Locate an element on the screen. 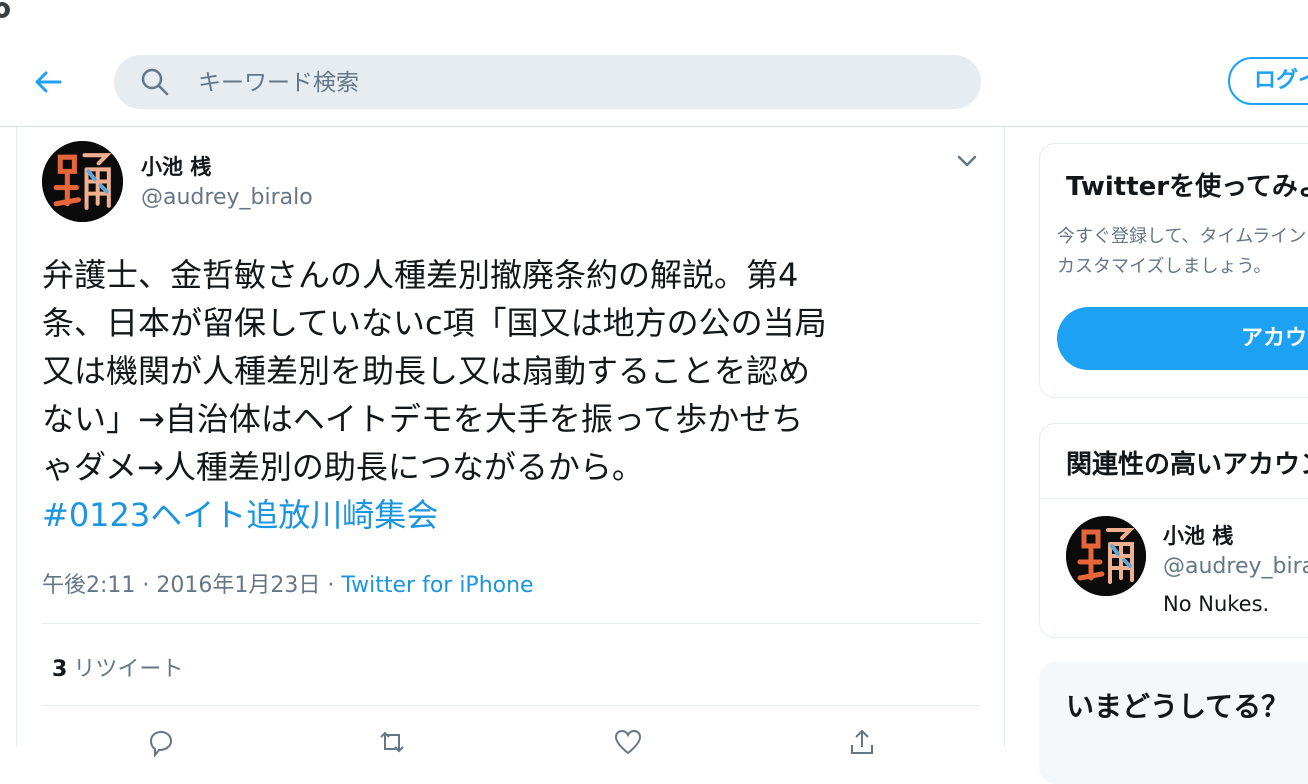 Image resolution: width=1308 pixels, height=784 pixels. related-title: 関連性の高いアカウント is located at coordinates (1187, 465).